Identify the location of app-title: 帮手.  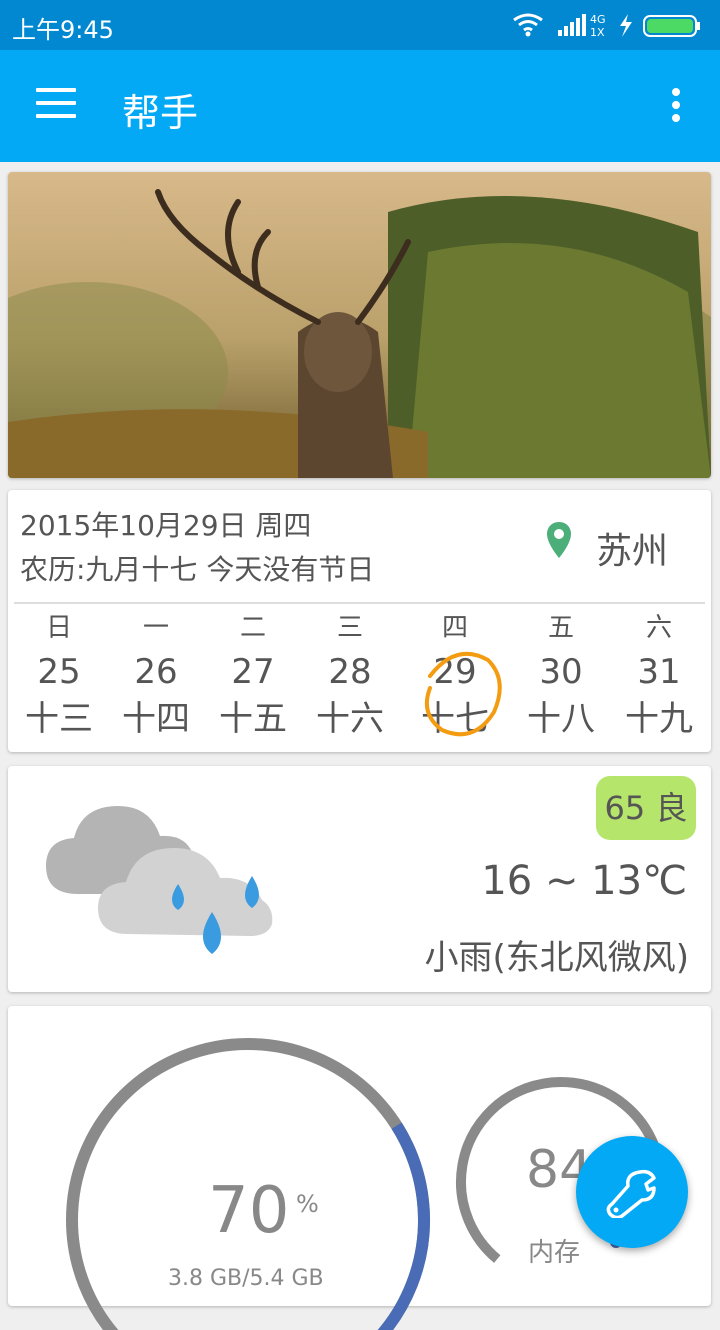
(160, 113).